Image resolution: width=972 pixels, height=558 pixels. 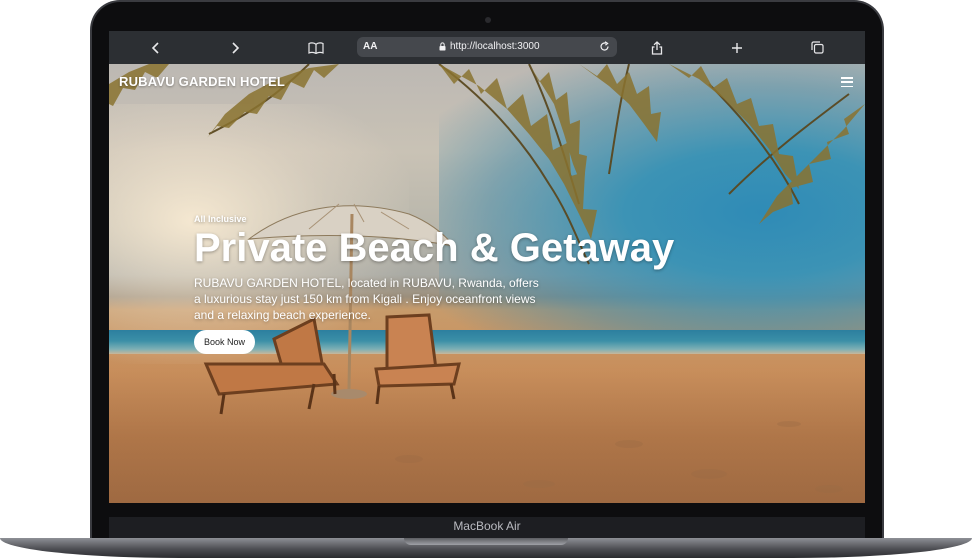 I want to click on book-now-button: Book Now, so click(x=225, y=342).